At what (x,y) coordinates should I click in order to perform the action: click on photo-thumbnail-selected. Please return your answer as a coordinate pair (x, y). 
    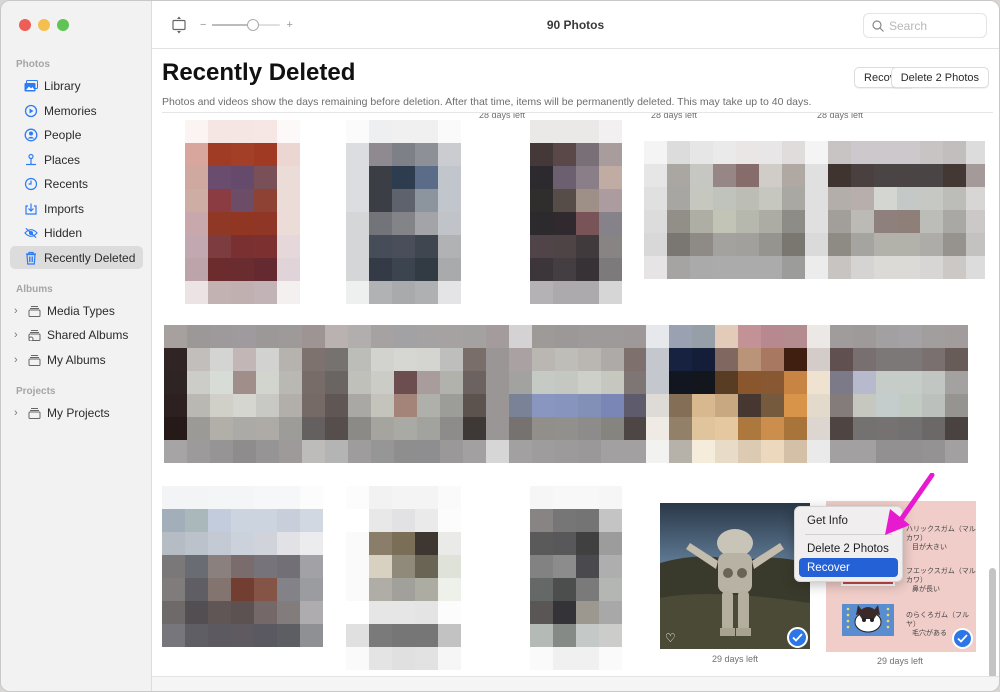
    Looking at the image, I should click on (735, 576).